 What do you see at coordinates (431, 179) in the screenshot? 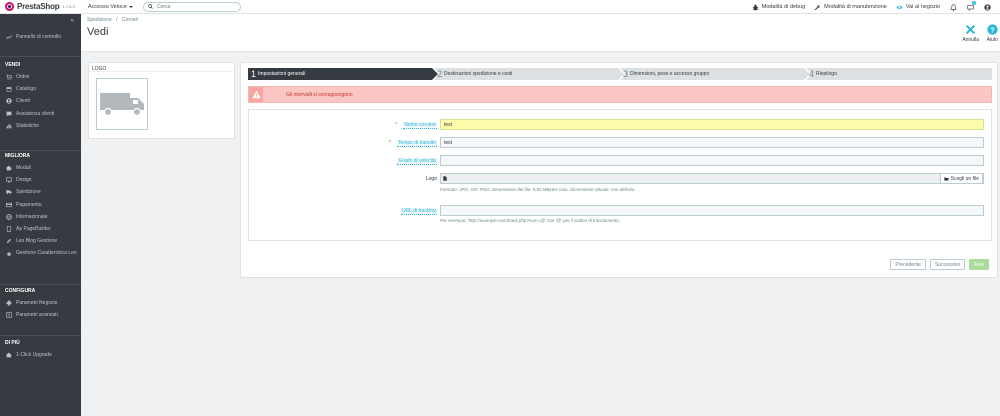
I see `logo-label: Logo` at bounding box center [431, 179].